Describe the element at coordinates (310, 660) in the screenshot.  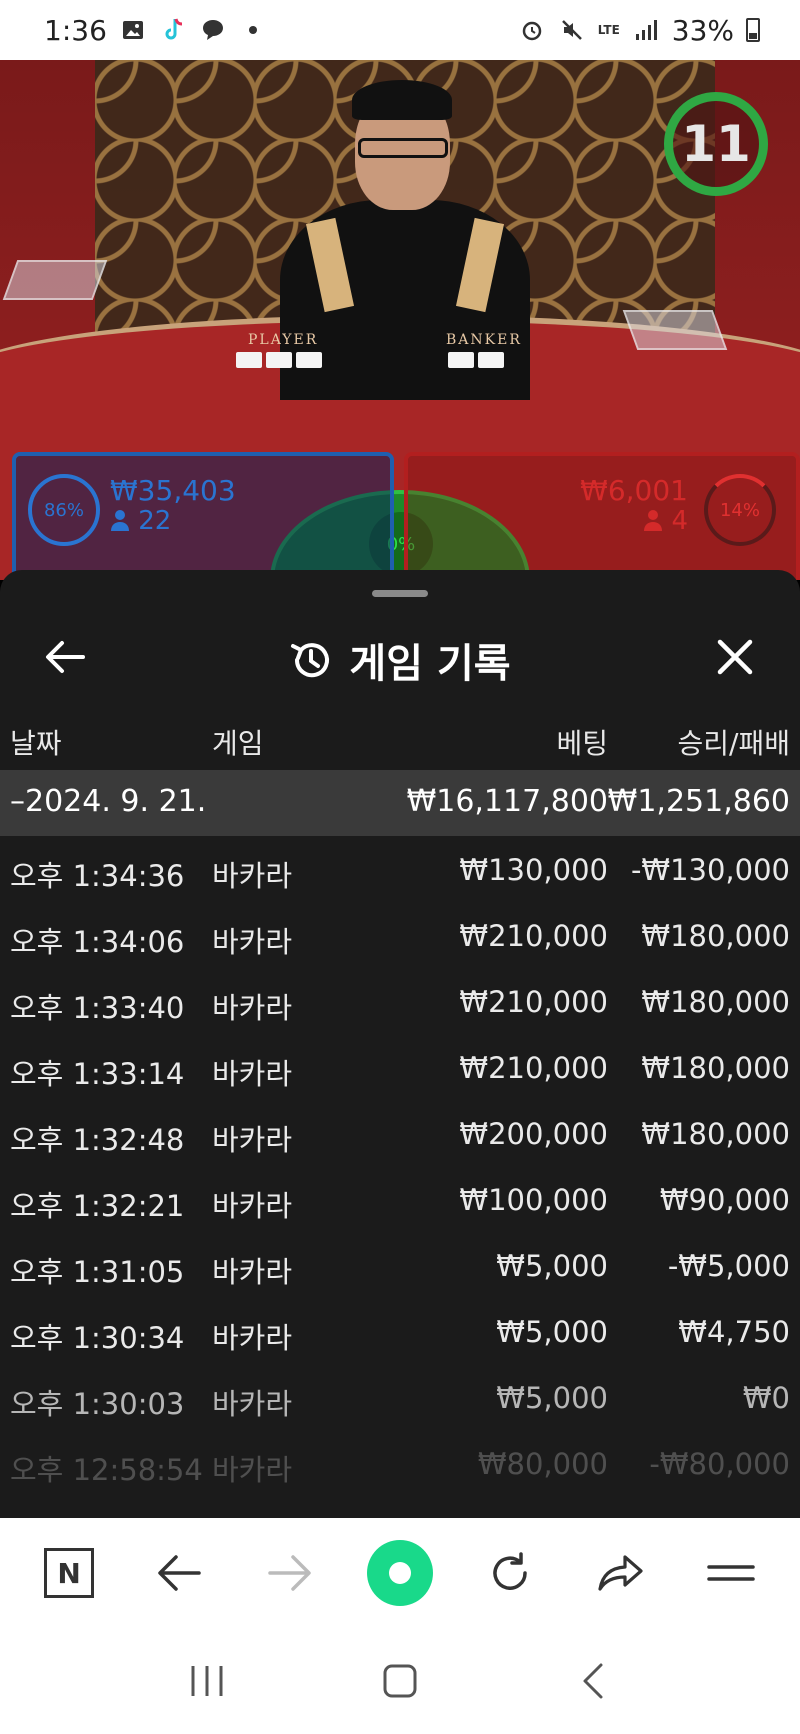
I see `history-icon` at that location.